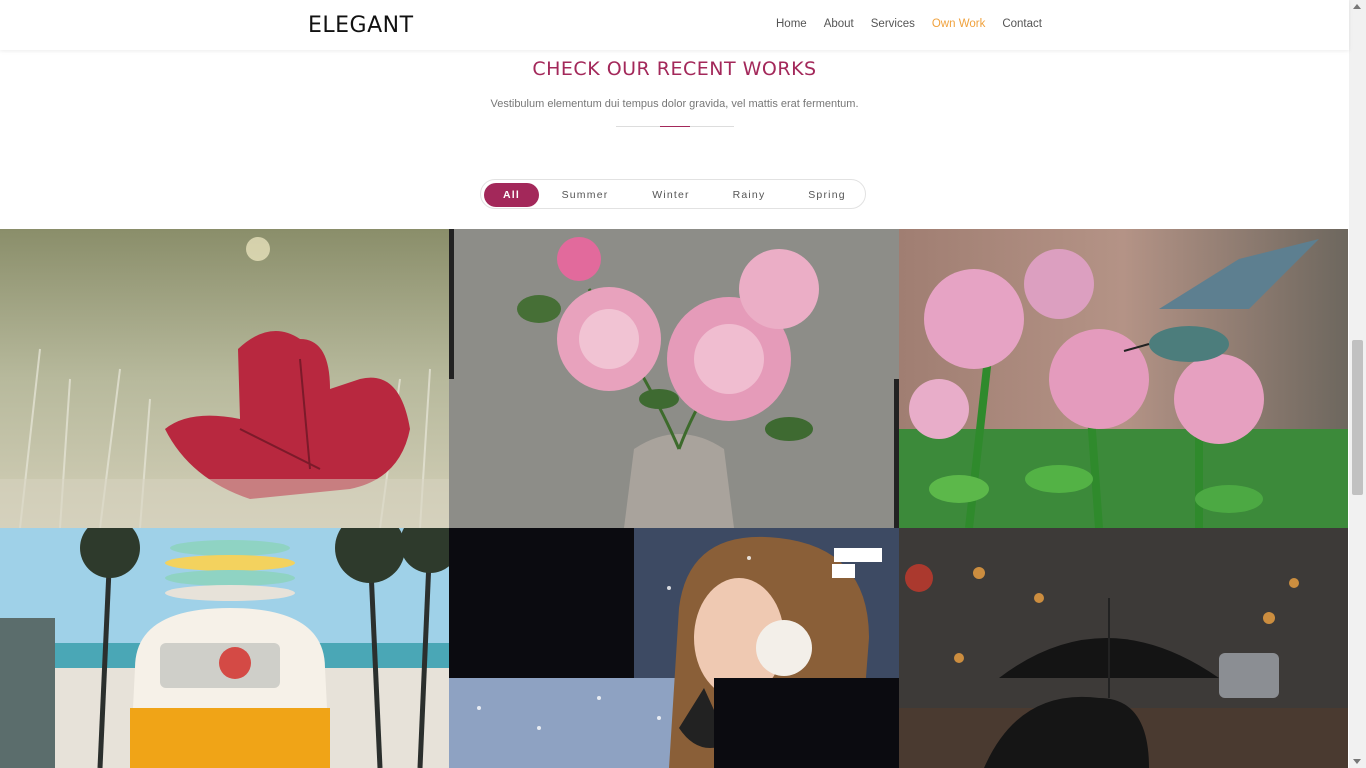 This screenshot has width=1366, height=768. I want to click on title-divider, so click(675, 126).